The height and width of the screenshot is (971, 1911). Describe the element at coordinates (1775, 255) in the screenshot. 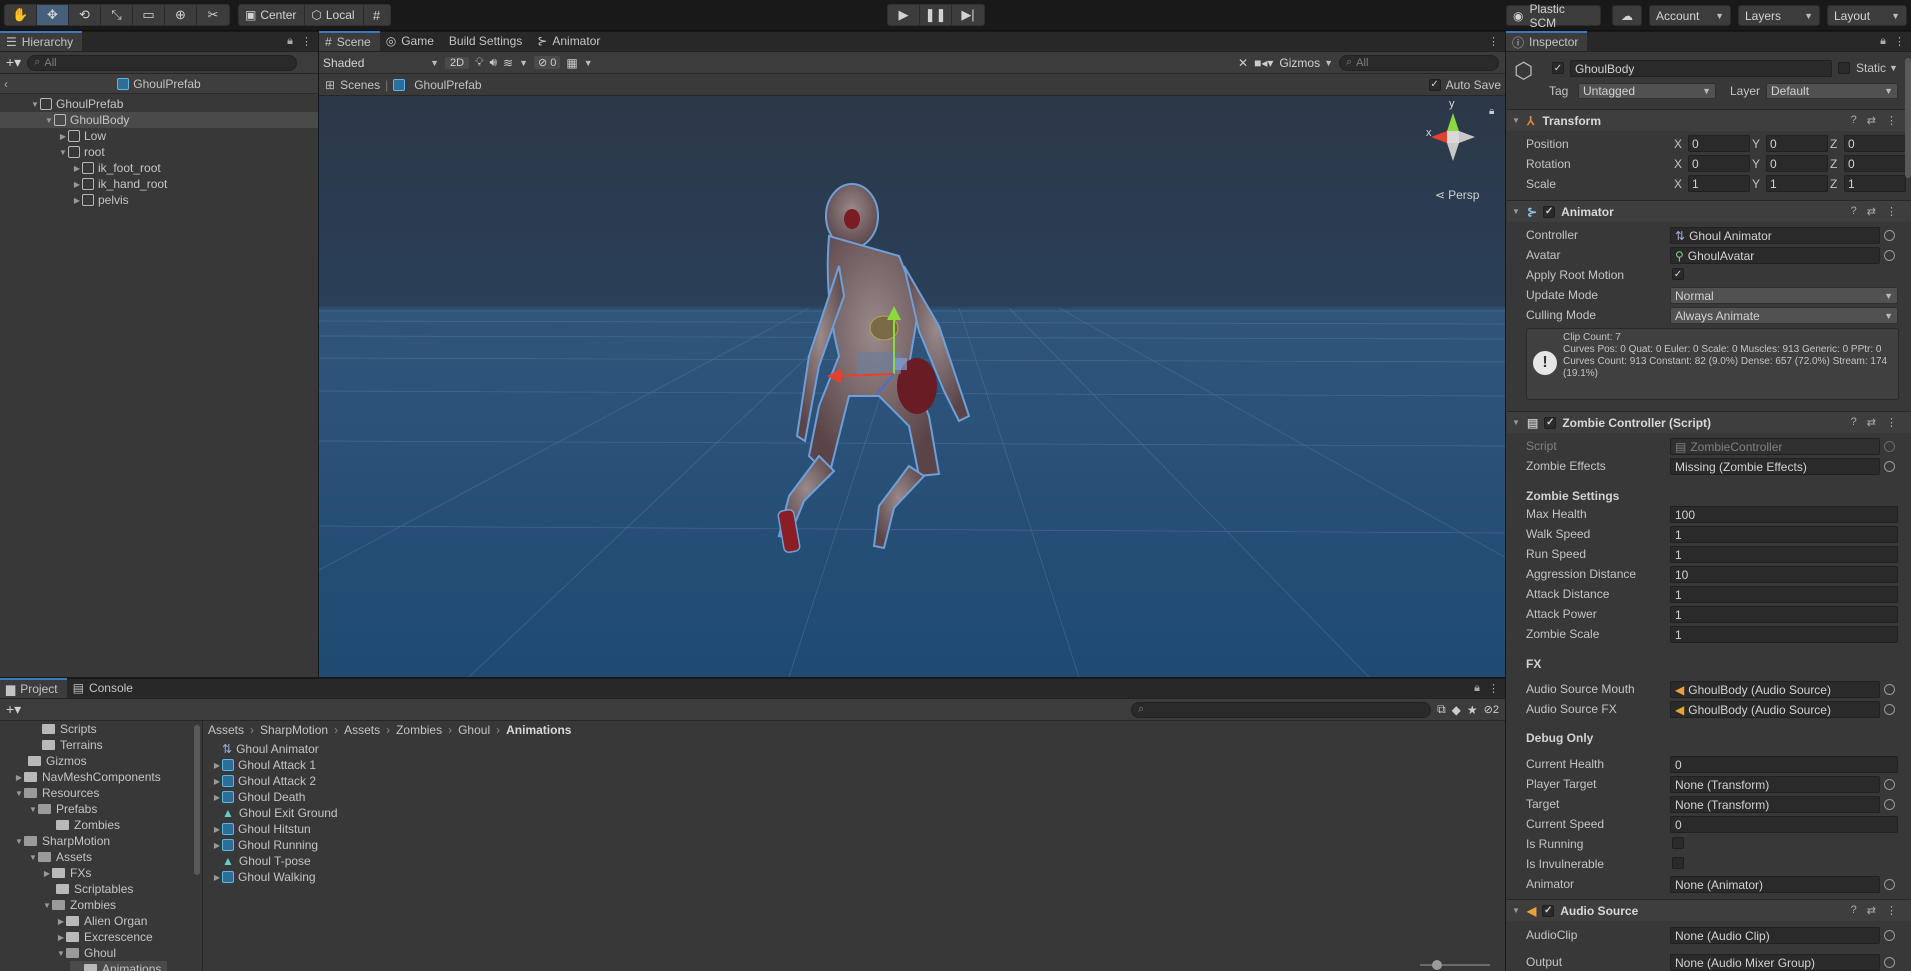

I see `avatar-field: ⚲ GhoulAvatar` at that location.